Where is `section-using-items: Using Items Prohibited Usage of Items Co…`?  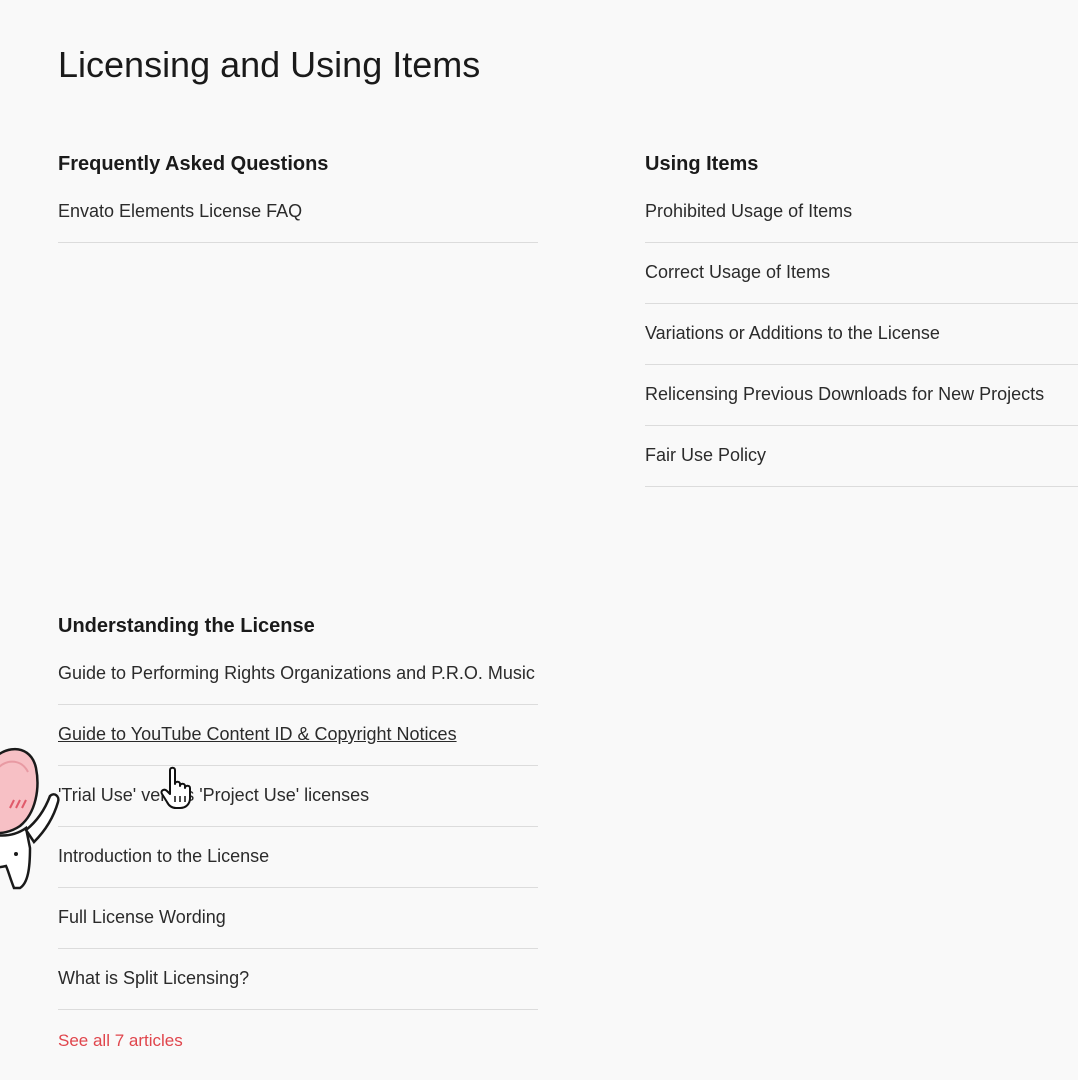 section-using-items: Using Items Prohibited Usage of Items Co… is located at coordinates (861, 319).